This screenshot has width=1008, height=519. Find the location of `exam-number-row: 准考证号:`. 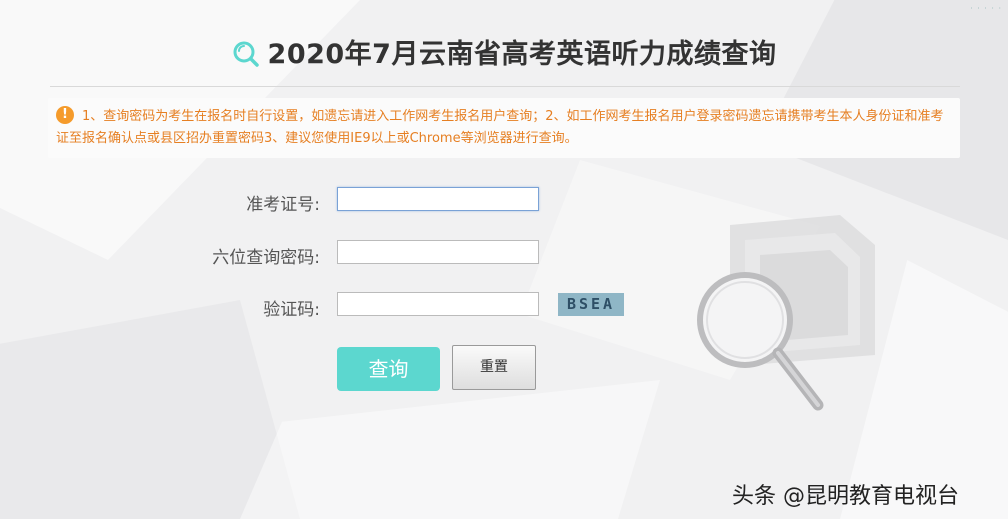

exam-number-row: 准考证号: is located at coordinates (350, 201).